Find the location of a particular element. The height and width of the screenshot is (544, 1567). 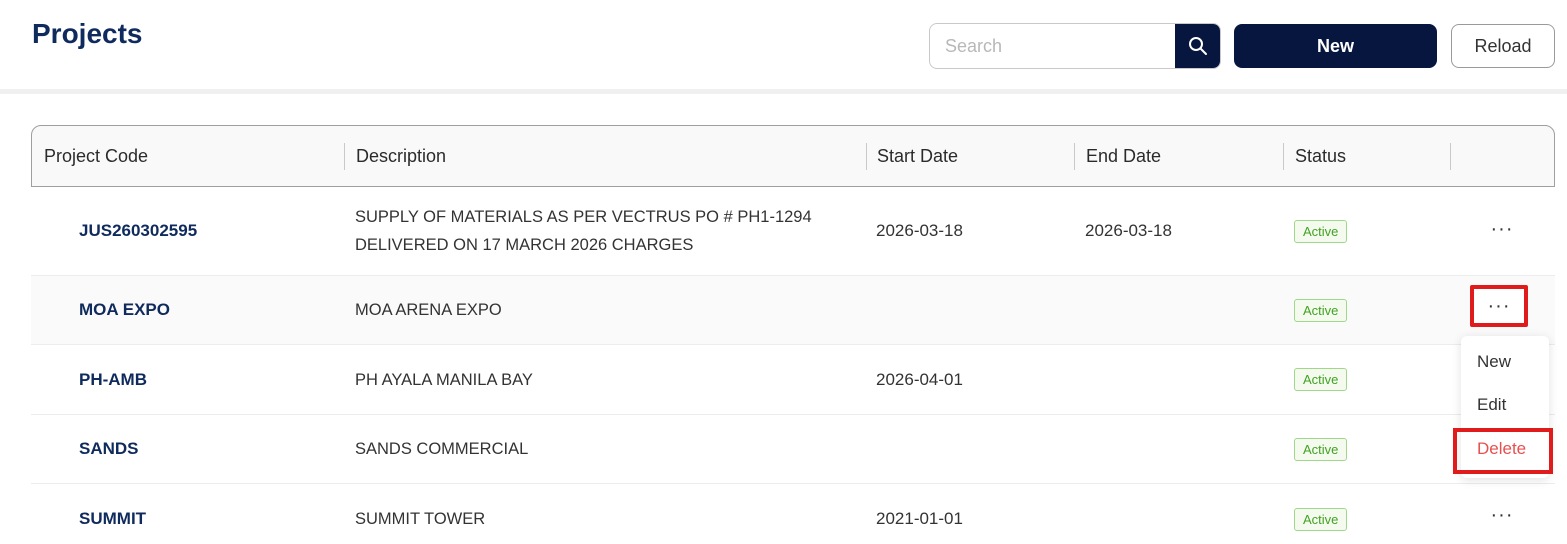

reload-button: Reload is located at coordinates (1503, 46).